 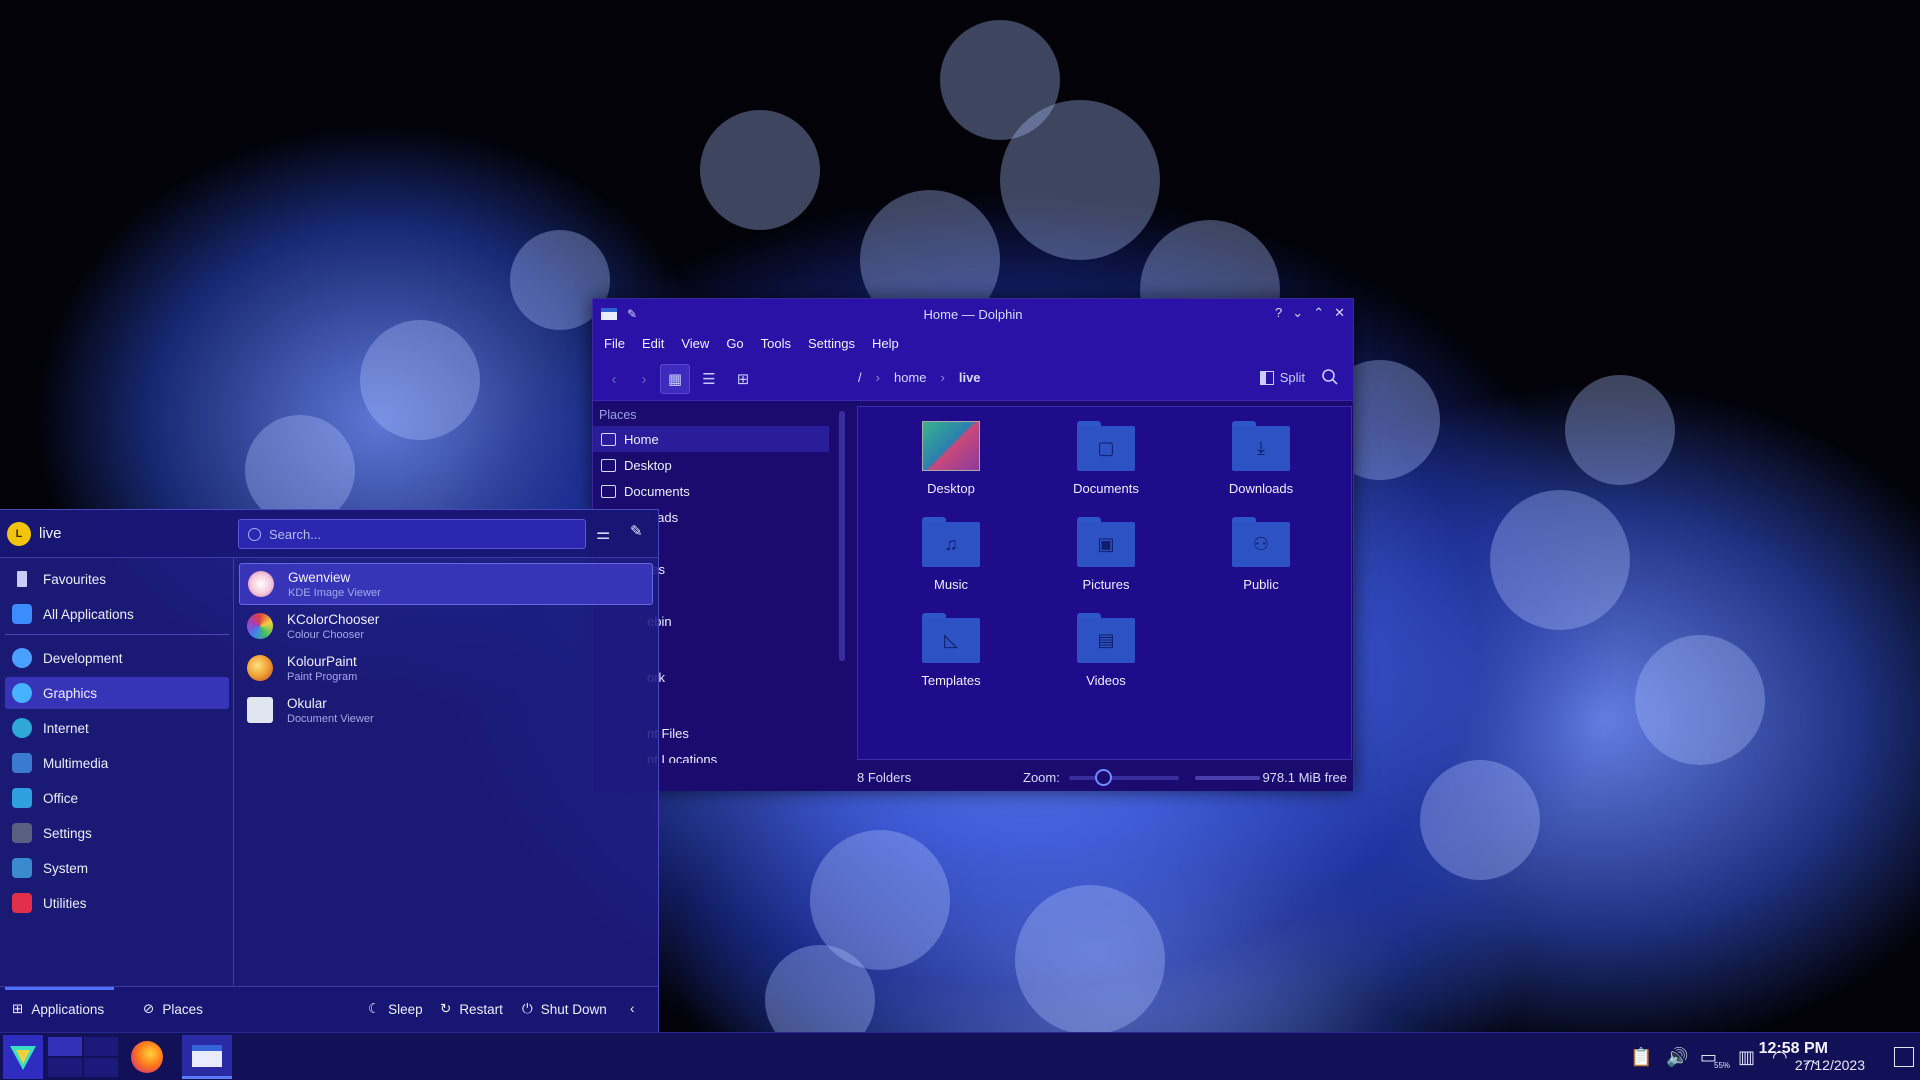 I want to click on breadcrumb-live: live, so click(x=970, y=377).